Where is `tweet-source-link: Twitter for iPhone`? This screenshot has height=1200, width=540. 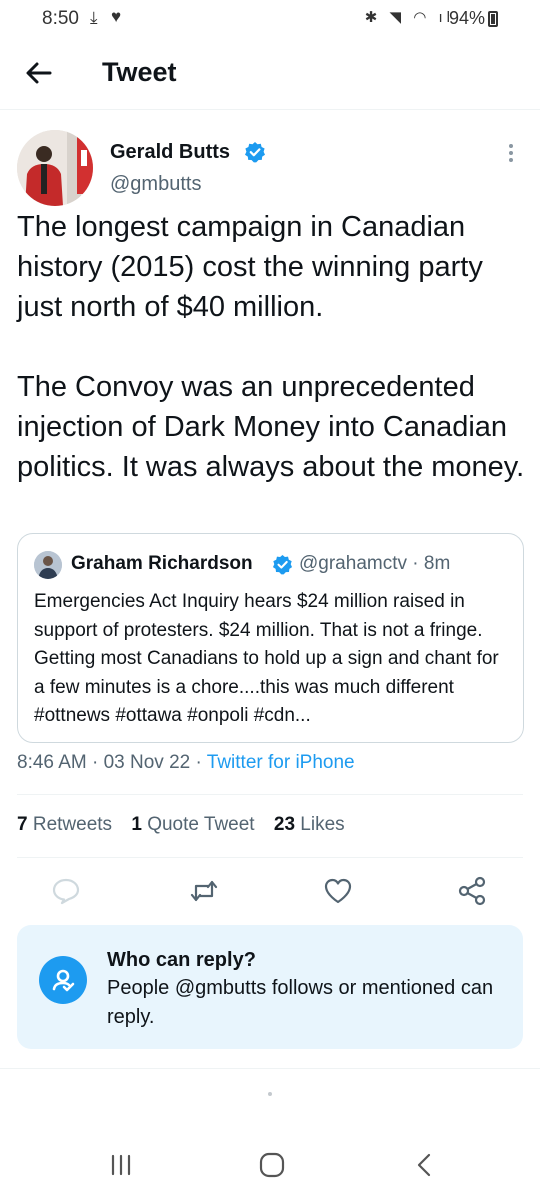
tweet-source-link: Twitter for iPhone is located at coordinates (281, 762).